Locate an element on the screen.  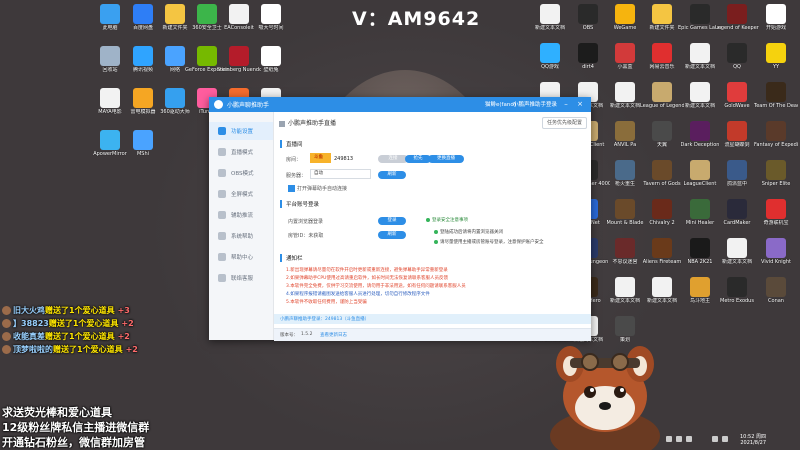
browser-login-button: 登录 is located at coordinates (392, 221).